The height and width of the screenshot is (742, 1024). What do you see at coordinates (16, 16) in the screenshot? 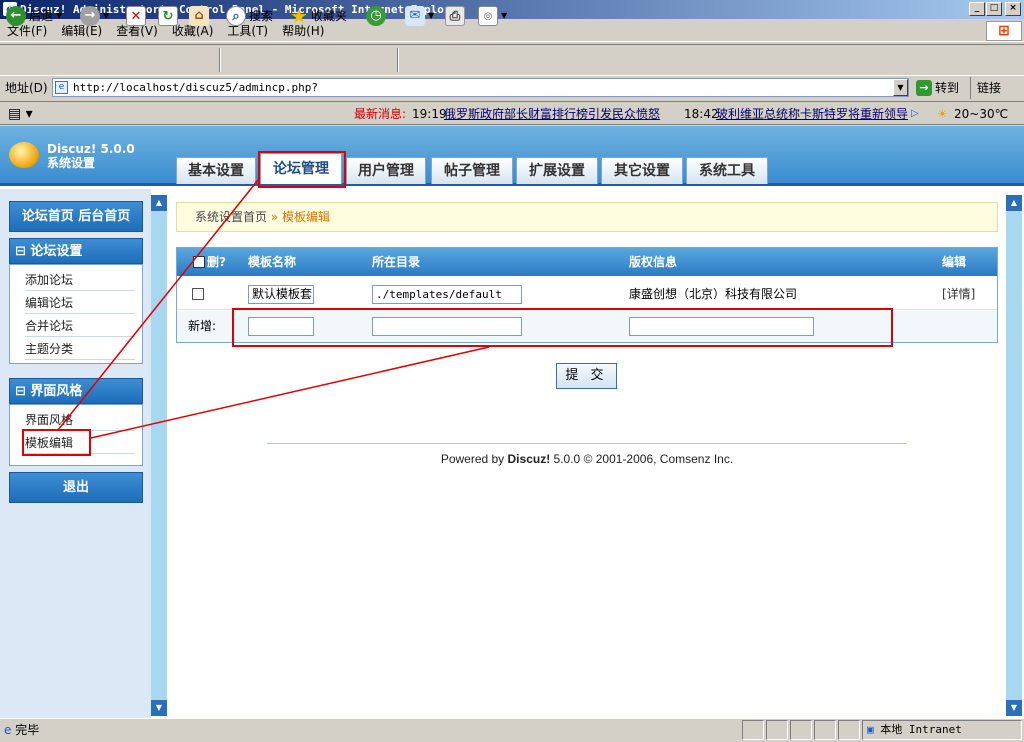
I see `back-arrow-icon: ←` at bounding box center [16, 16].